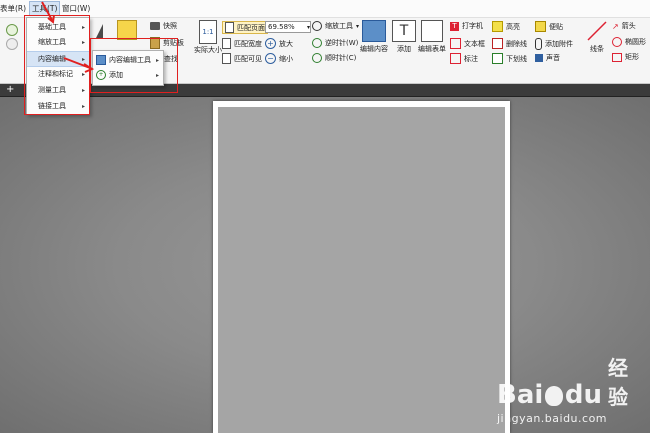  I want to click on typewriter-button: T 打字机, so click(466, 26).